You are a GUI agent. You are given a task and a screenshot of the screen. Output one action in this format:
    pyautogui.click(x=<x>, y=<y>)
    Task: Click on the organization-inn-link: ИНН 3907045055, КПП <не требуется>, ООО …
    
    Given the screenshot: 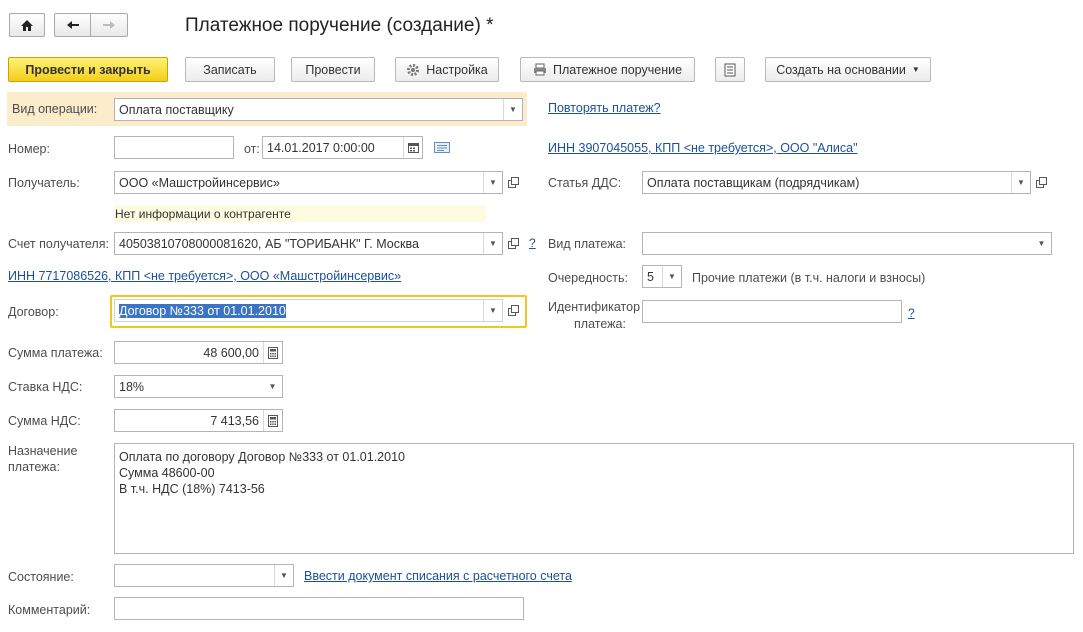 What is the action you would take?
    pyautogui.click(x=703, y=148)
    